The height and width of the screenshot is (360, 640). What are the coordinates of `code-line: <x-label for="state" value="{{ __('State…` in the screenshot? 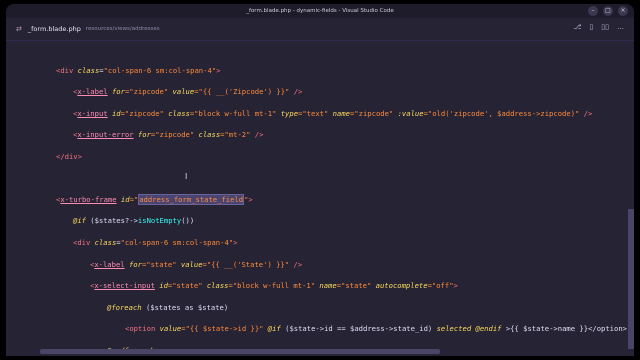 It's located at (196, 264).